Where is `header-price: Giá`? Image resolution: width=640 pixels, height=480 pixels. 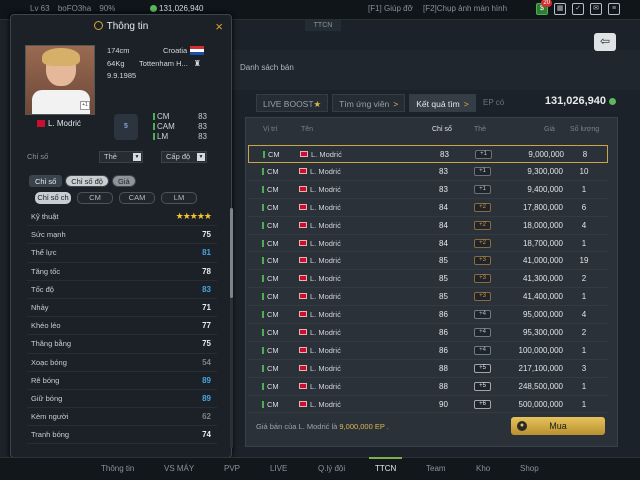
header-price: Giá is located at coordinates (549, 129).